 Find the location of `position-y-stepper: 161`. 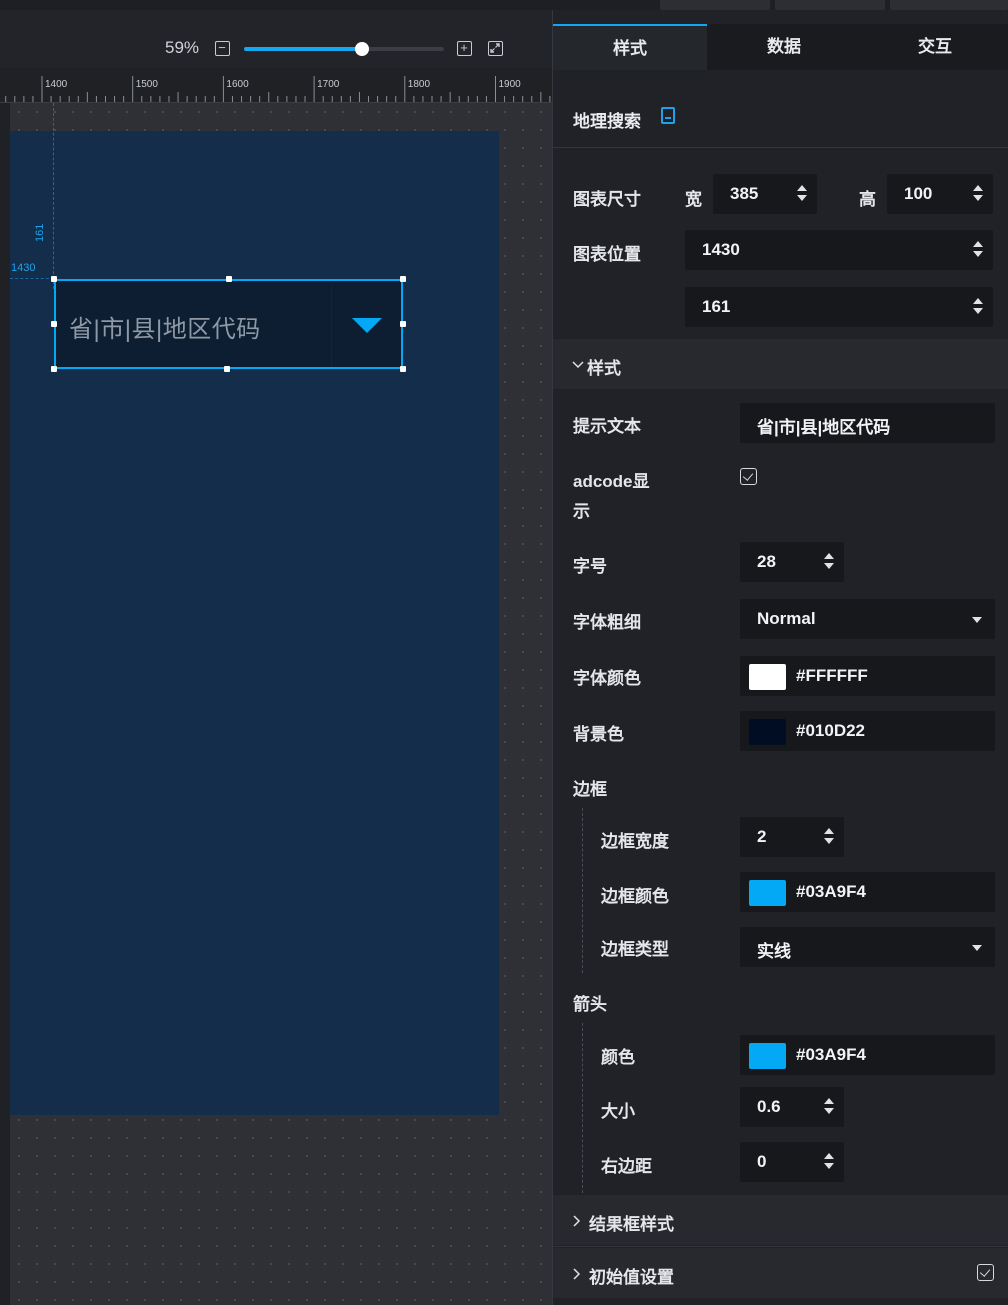

position-y-stepper: 161 is located at coordinates (839, 307).